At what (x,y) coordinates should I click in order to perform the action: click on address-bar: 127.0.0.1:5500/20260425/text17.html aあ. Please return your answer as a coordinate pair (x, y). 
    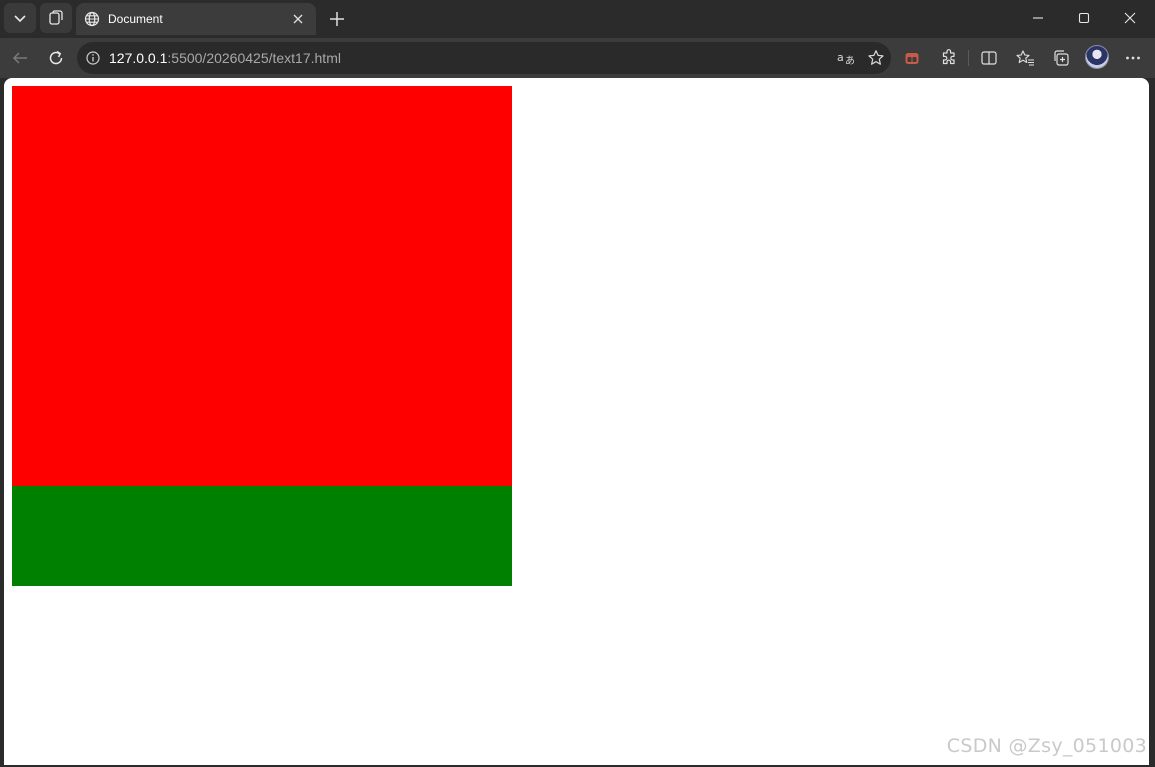
    Looking at the image, I should click on (484, 58).